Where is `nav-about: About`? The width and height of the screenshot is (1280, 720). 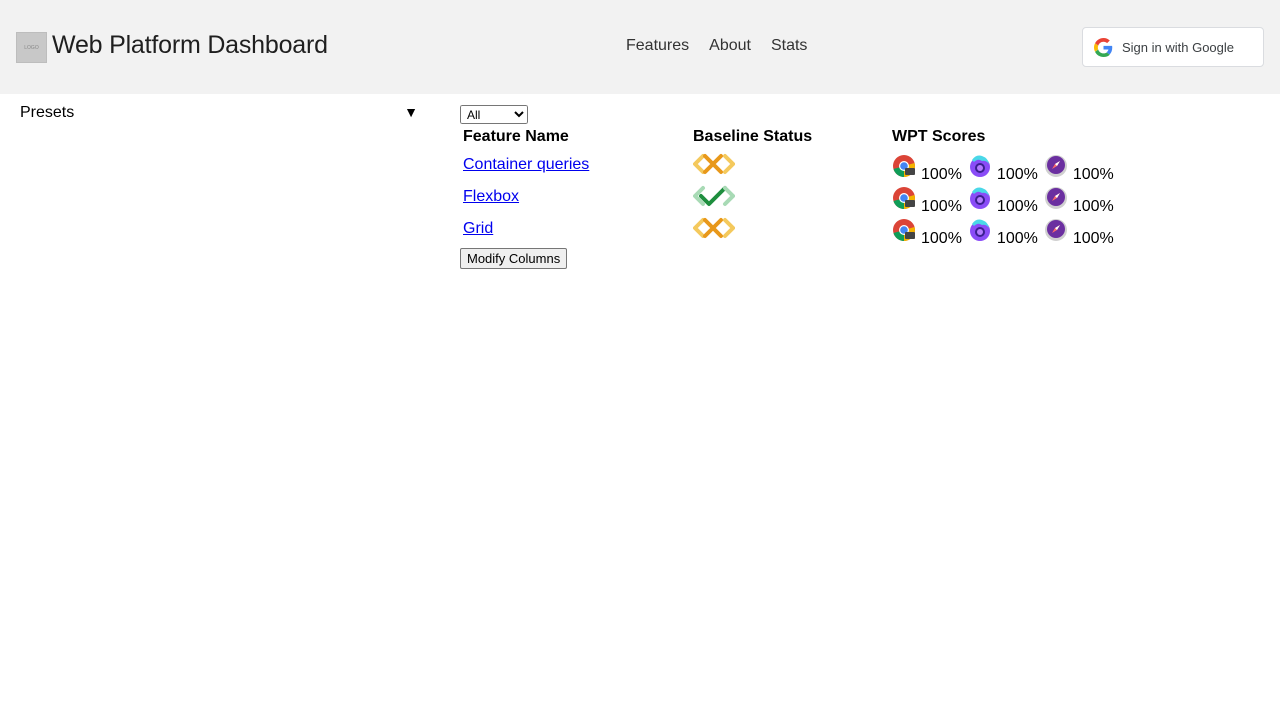
nav-about: About is located at coordinates (730, 46).